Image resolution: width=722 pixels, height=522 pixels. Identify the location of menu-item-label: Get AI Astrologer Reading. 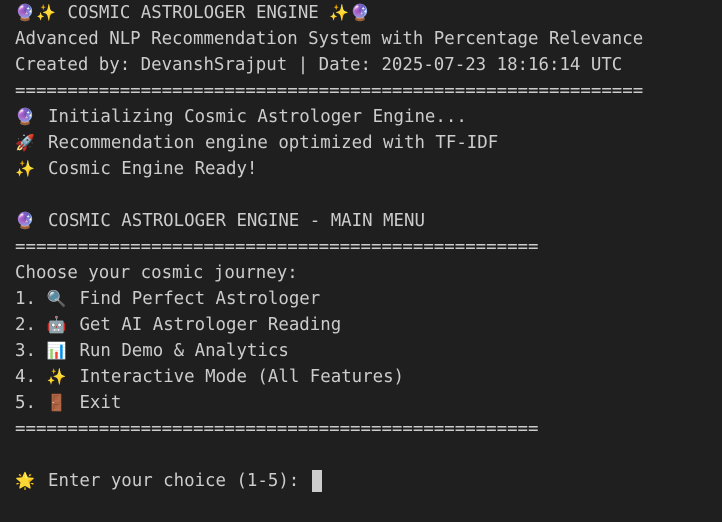
(210, 325).